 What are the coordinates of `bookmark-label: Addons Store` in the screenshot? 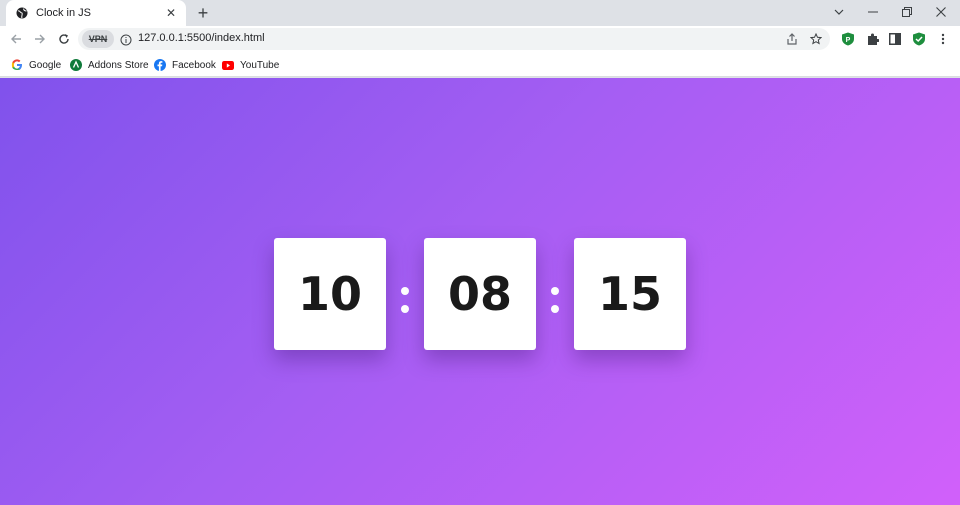 It's located at (118, 65).